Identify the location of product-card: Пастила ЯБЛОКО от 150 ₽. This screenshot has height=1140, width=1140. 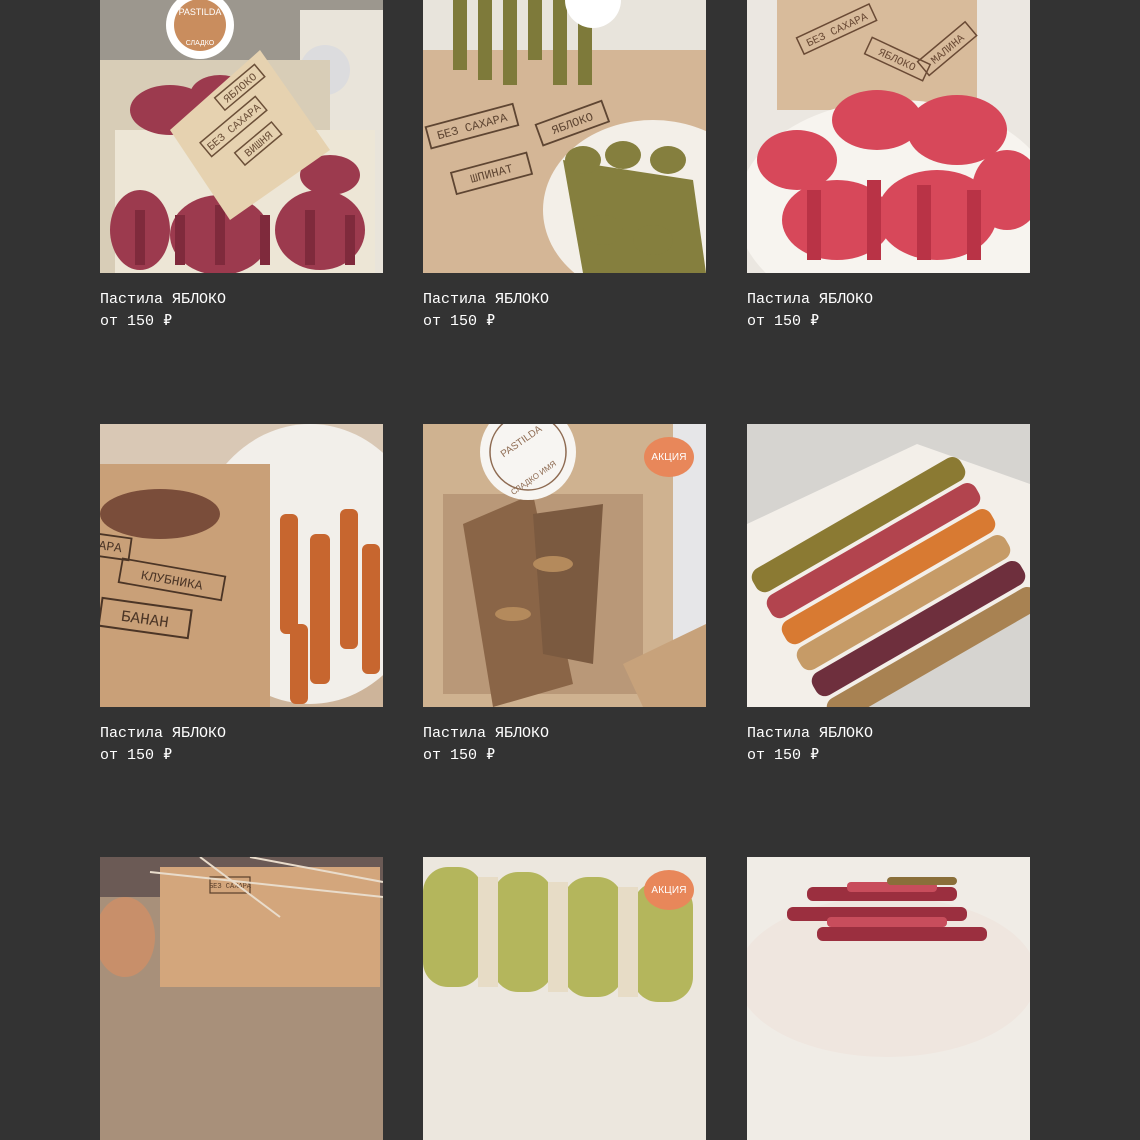
(888, 595).